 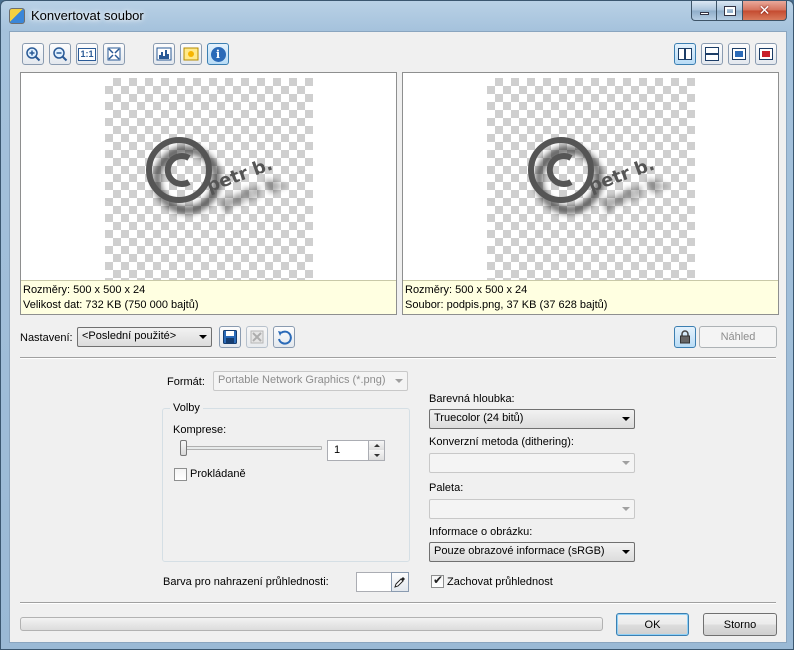 I want to click on checkmark-icon: ✔, so click(x=438, y=580).